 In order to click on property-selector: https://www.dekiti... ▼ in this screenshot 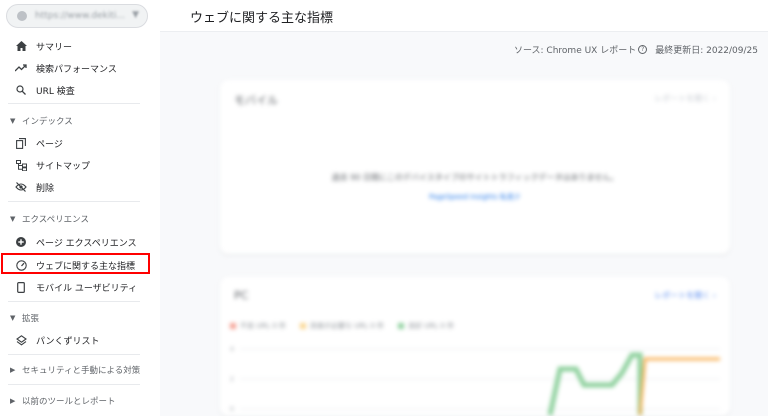, I will do `click(77, 16)`.